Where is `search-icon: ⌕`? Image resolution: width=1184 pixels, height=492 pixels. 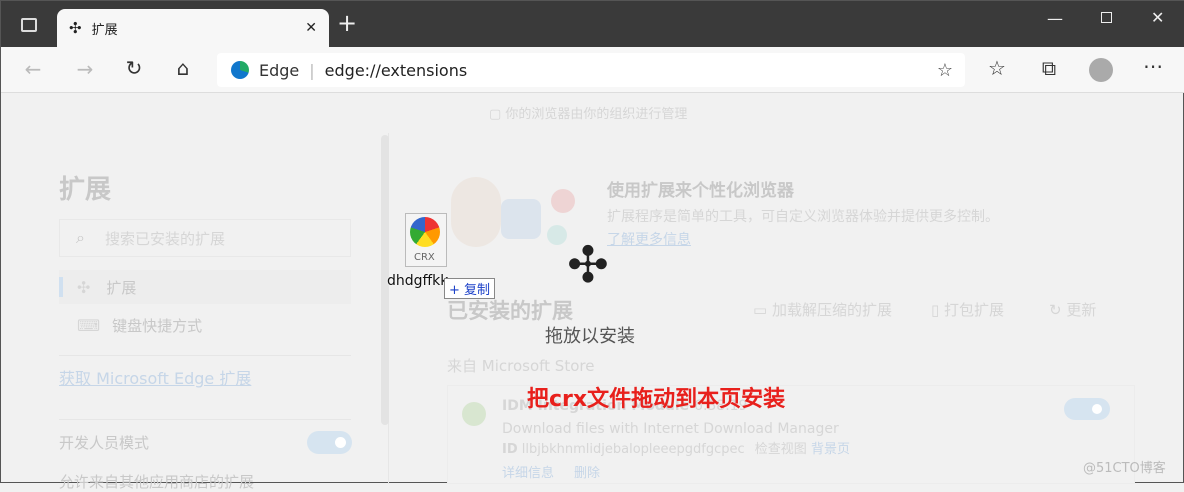
search-icon: ⌕ is located at coordinates (80, 237).